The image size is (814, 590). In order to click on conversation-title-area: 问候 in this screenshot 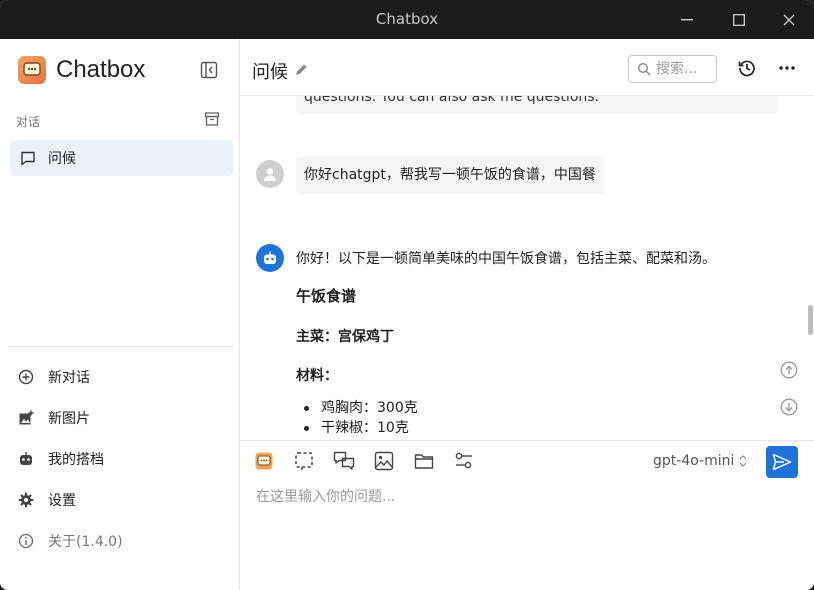, I will do `click(280, 71)`.